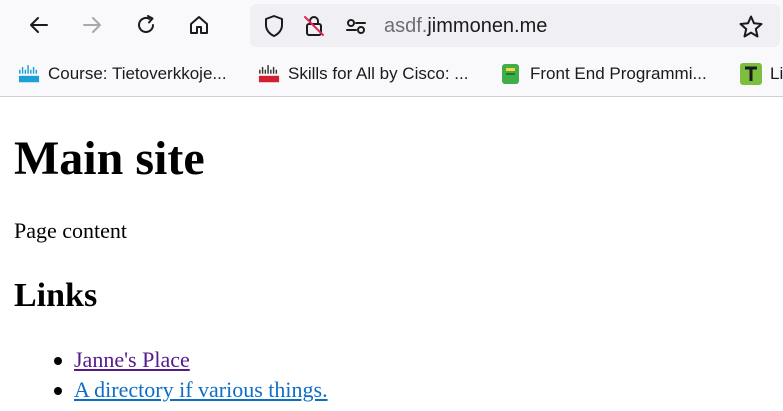 Image resolution: width=783 pixels, height=411 pixels. I want to click on back-arrow-icon, so click(39, 25).